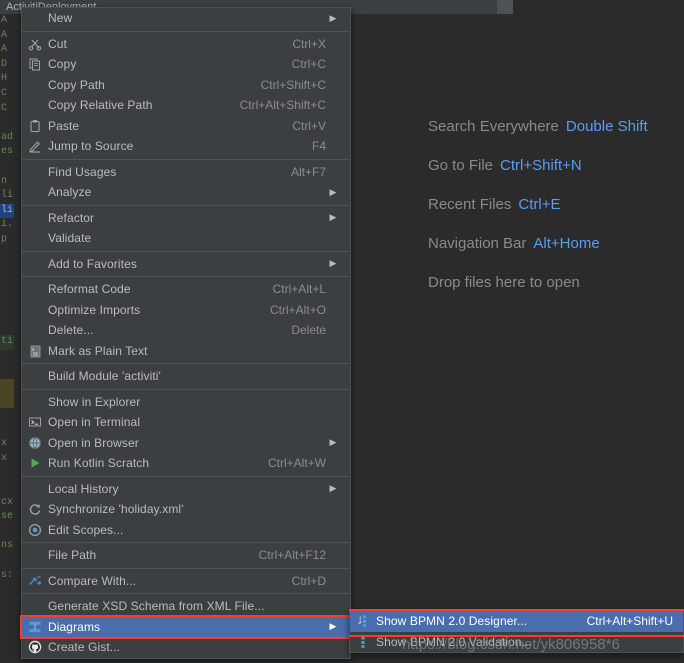 This screenshot has width=684, height=663. Describe the element at coordinates (566, 243) in the screenshot. I see `hint-shortcut: Alt+Home` at that location.